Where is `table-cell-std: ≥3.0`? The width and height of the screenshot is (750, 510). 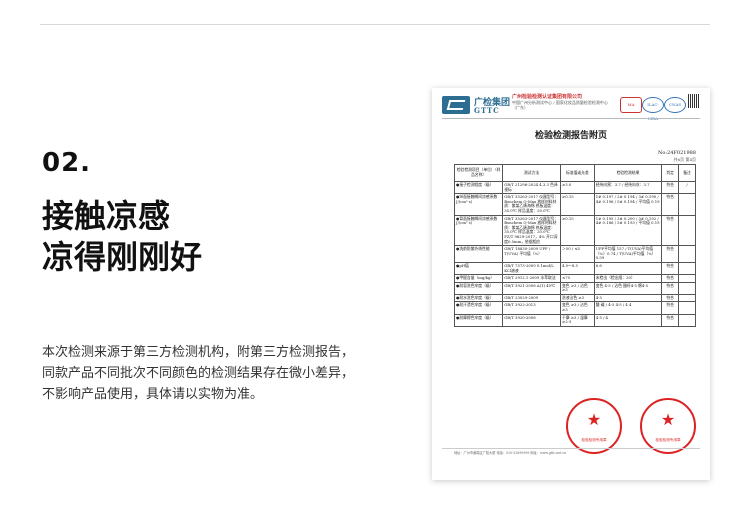 table-cell-std: ≥3.0 is located at coordinates (577, 187).